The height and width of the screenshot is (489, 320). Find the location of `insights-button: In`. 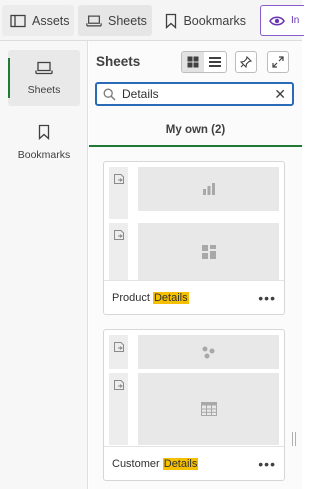

insights-button: In is located at coordinates (282, 20).